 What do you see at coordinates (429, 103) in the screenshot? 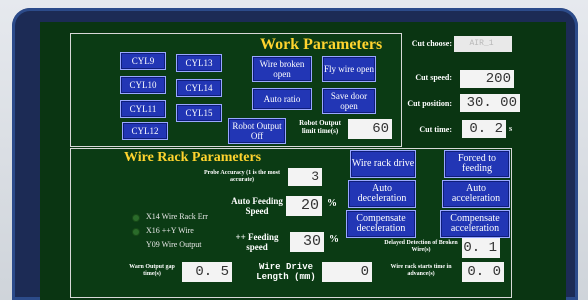
I see `cut-position-label: Cut position:` at bounding box center [429, 103].